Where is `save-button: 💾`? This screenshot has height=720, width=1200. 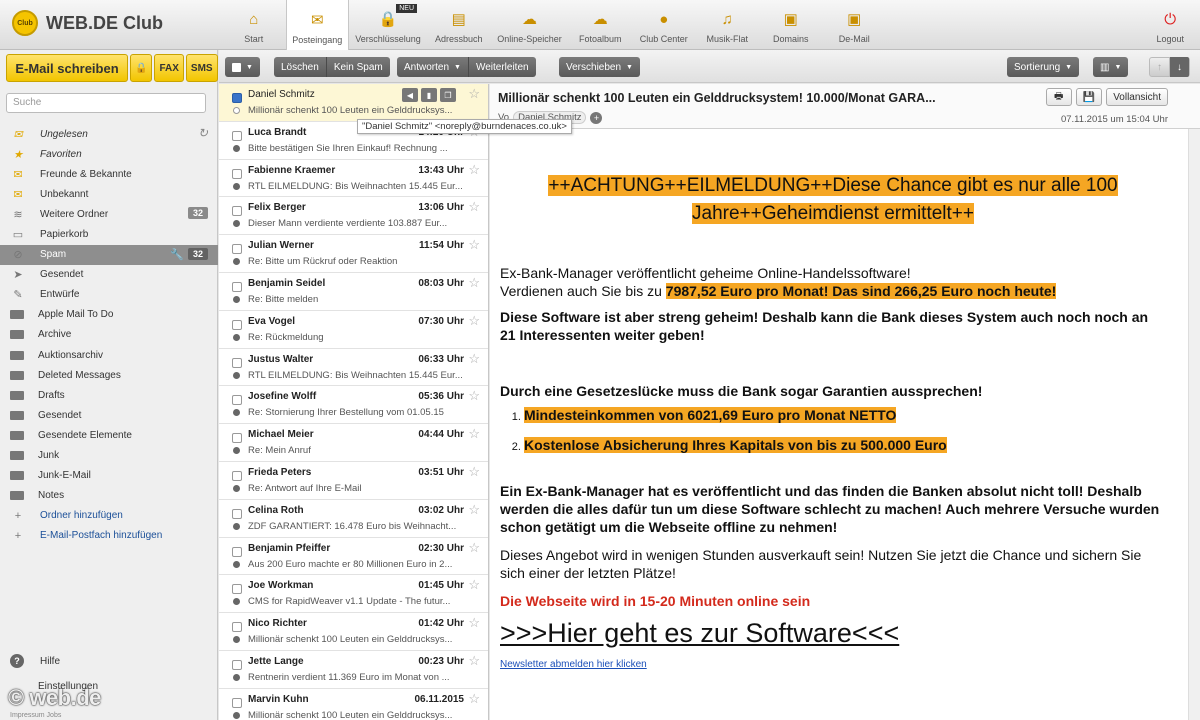 save-button: 💾 is located at coordinates (1089, 97).